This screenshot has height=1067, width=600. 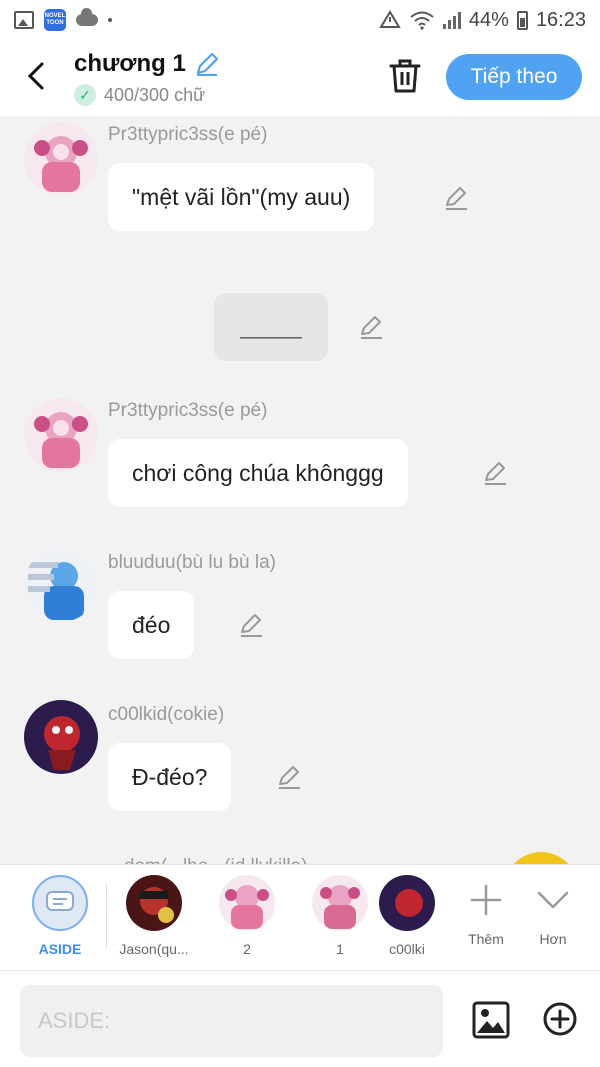 I want to click on character-c00lkid: c00lki, so click(x=407, y=916).